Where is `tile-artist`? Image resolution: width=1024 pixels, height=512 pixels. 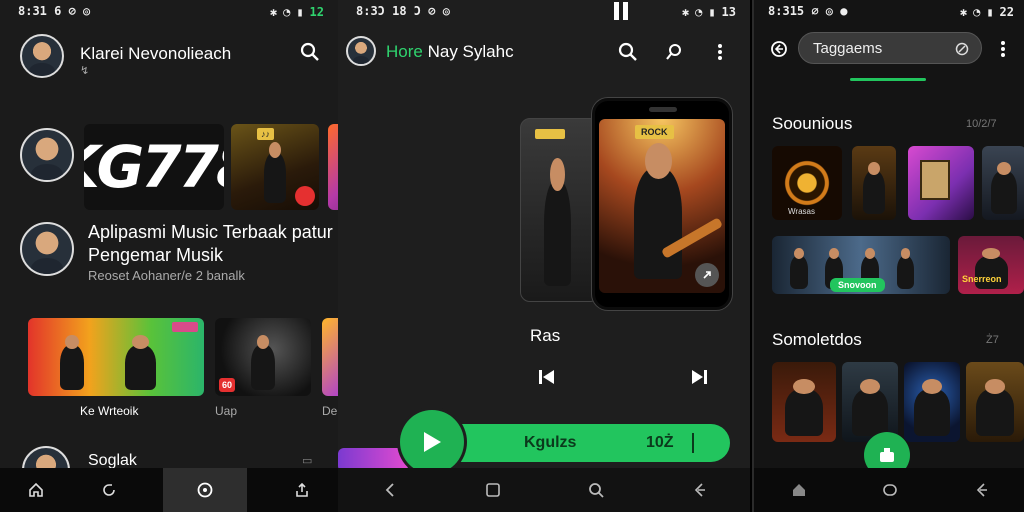
tile-artist is located at coordinates (1003, 183).